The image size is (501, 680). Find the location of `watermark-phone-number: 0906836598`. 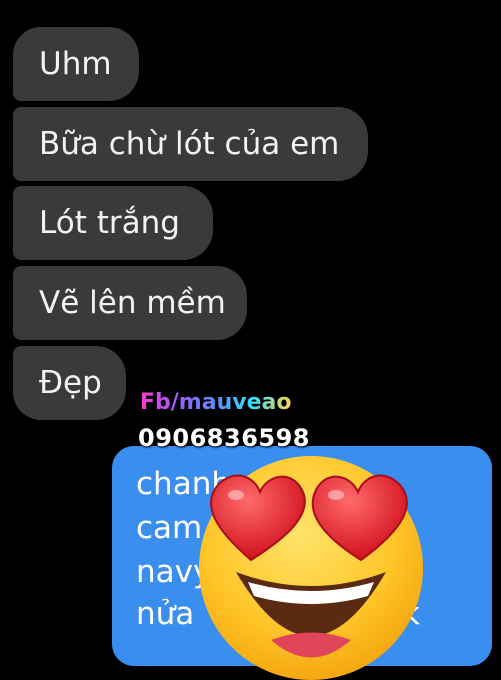

watermark-phone-number: 0906836598 is located at coordinates (224, 438).